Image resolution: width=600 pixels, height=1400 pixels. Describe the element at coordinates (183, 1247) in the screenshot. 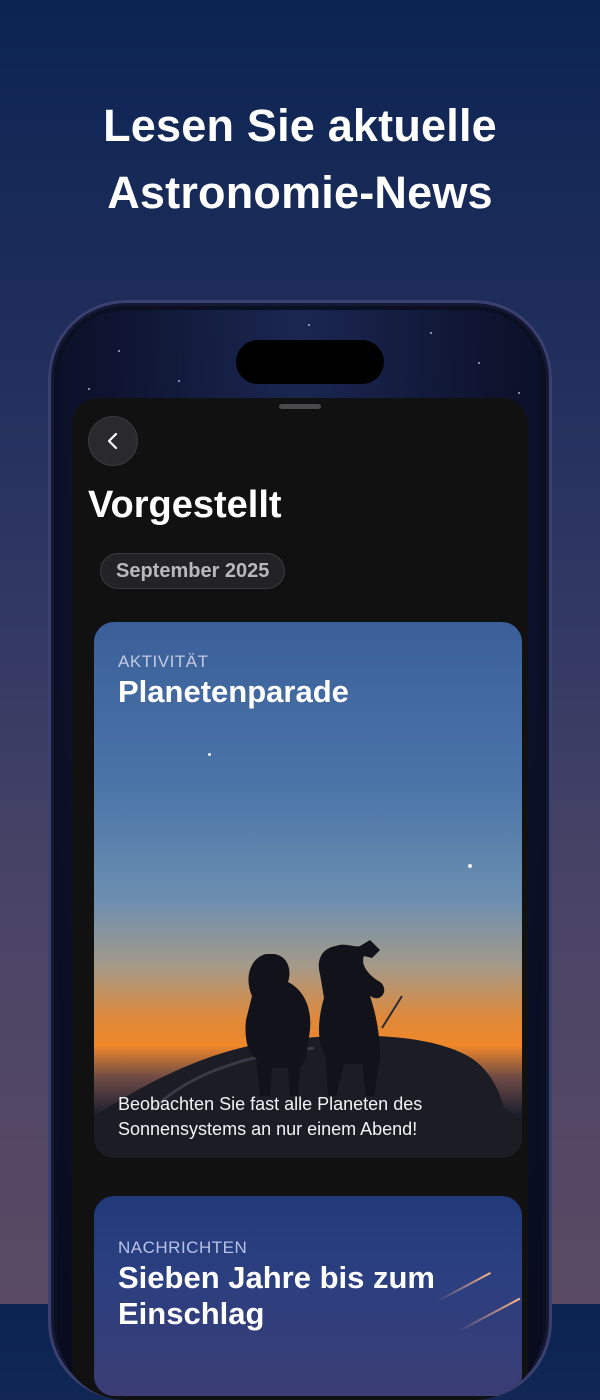

I see `card-category: NACHRICHTEN` at that location.